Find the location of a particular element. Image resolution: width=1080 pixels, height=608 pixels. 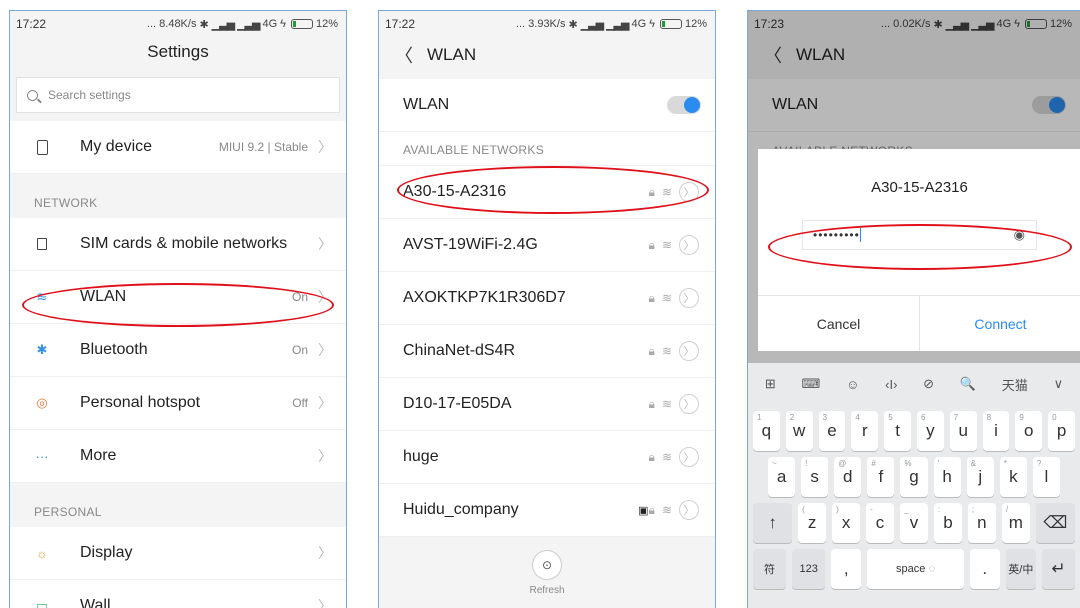

wlan-toggle is located at coordinates (684, 105).